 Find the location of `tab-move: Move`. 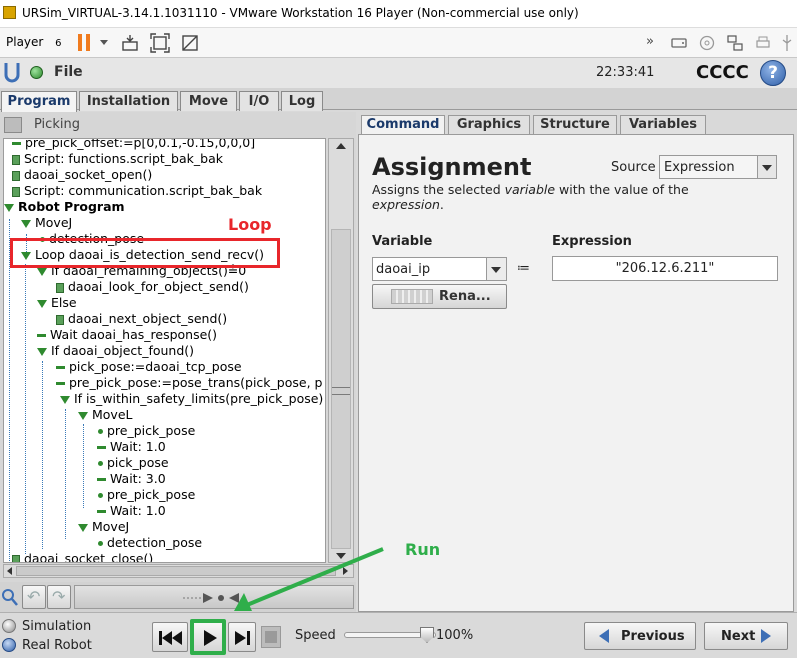

tab-move: Move is located at coordinates (208, 101).